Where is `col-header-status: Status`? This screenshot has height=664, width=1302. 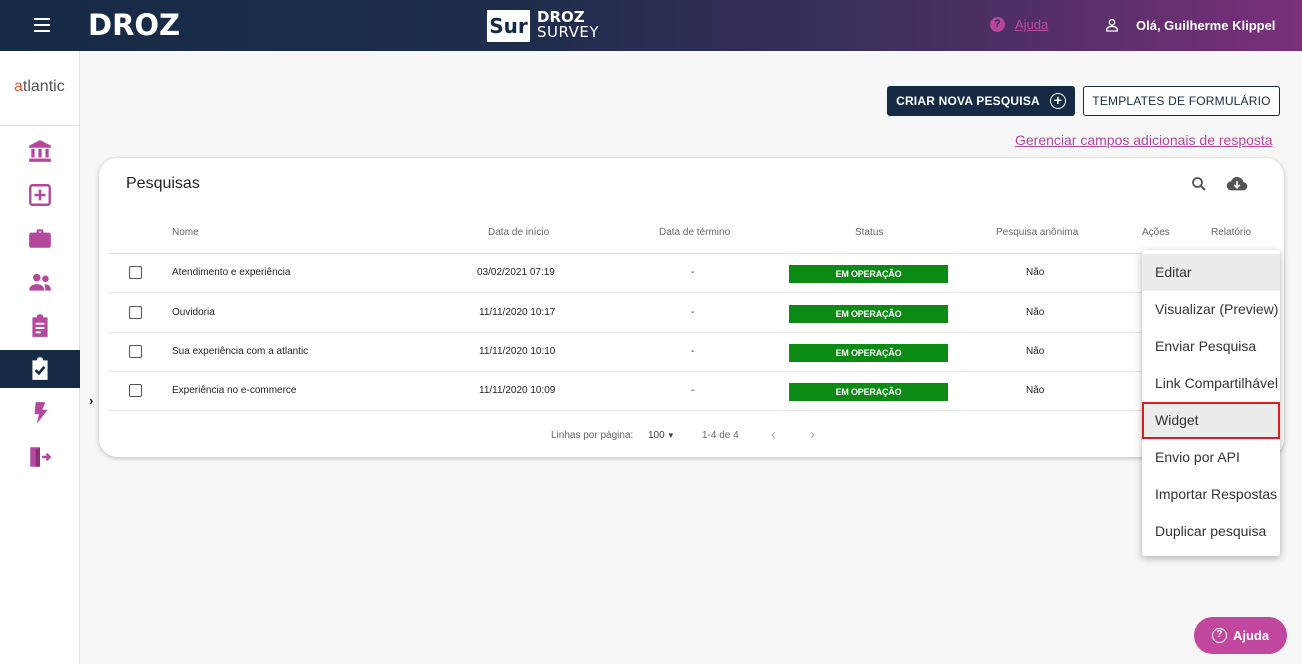
col-header-status: Status is located at coordinates (869, 232).